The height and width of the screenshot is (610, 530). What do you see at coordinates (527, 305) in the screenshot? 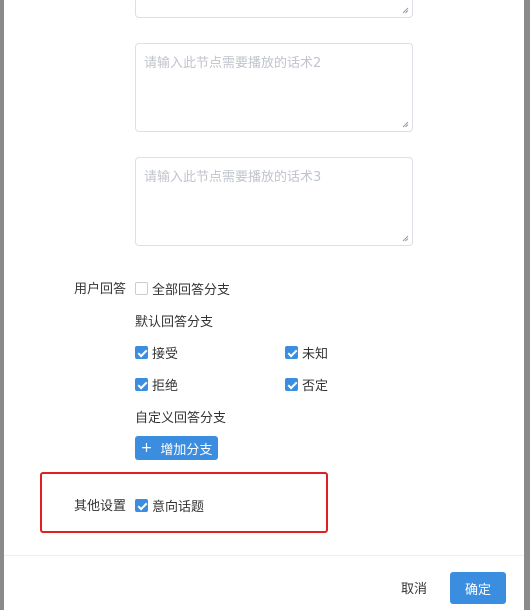
I see `backdrop-right` at bounding box center [527, 305].